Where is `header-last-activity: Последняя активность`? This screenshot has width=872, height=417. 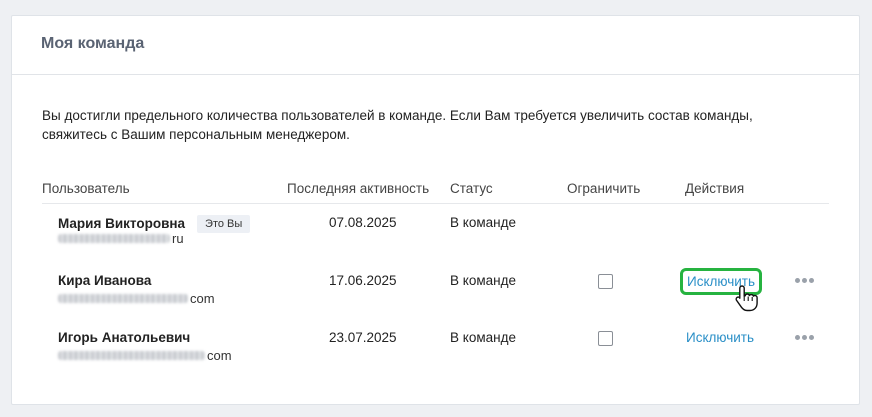
header-last-activity: Последняя активность is located at coordinates (358, 188).